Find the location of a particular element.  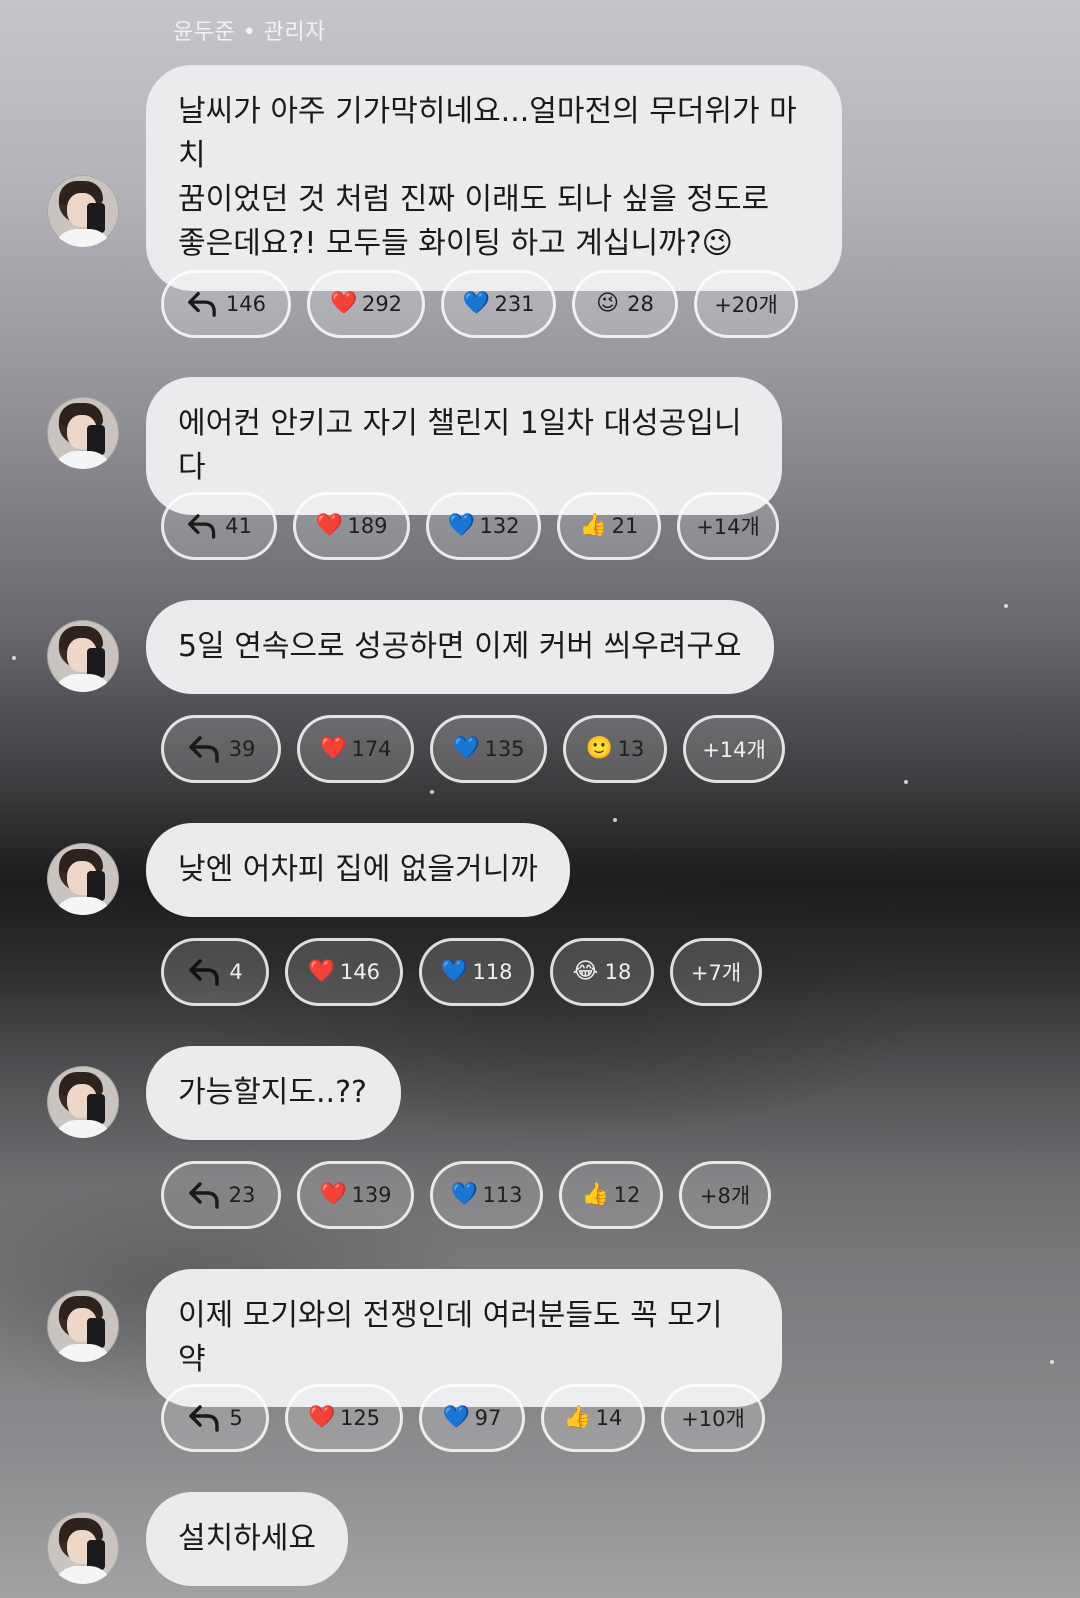

winking-face-icon: 😉 is located at coordinates (608, 303).